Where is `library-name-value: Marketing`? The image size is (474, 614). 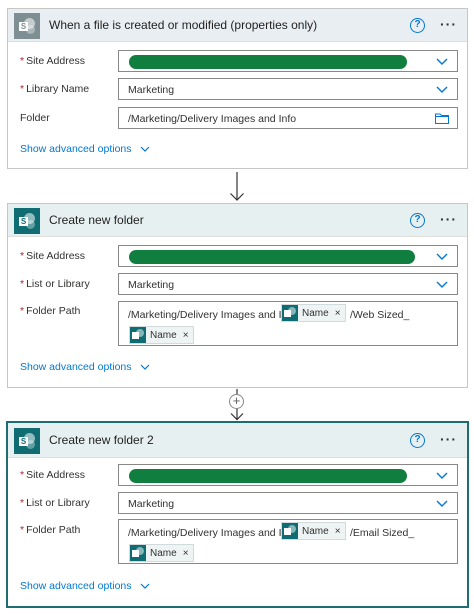 library-name-value: Marketing is located at coordinates (151, 90).